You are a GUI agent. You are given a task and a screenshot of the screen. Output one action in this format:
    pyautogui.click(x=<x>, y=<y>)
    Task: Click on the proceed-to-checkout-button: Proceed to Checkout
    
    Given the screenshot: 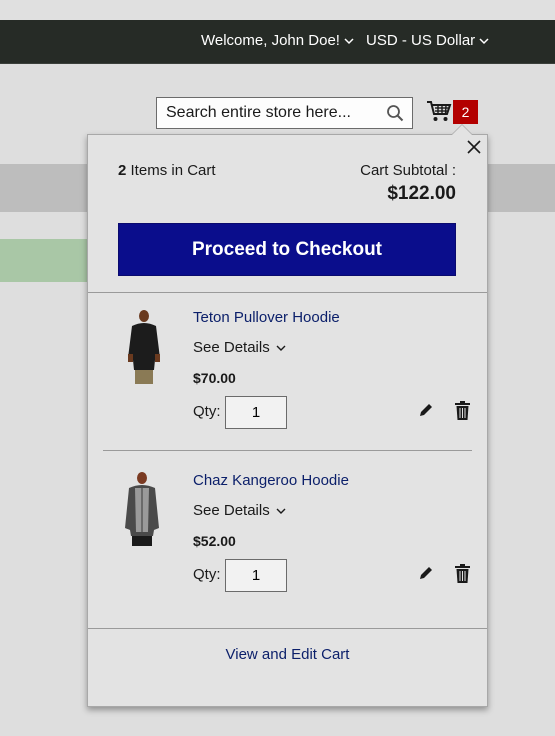 What is the action you would take?
    pyautogui.click(x=287, y=249)
    